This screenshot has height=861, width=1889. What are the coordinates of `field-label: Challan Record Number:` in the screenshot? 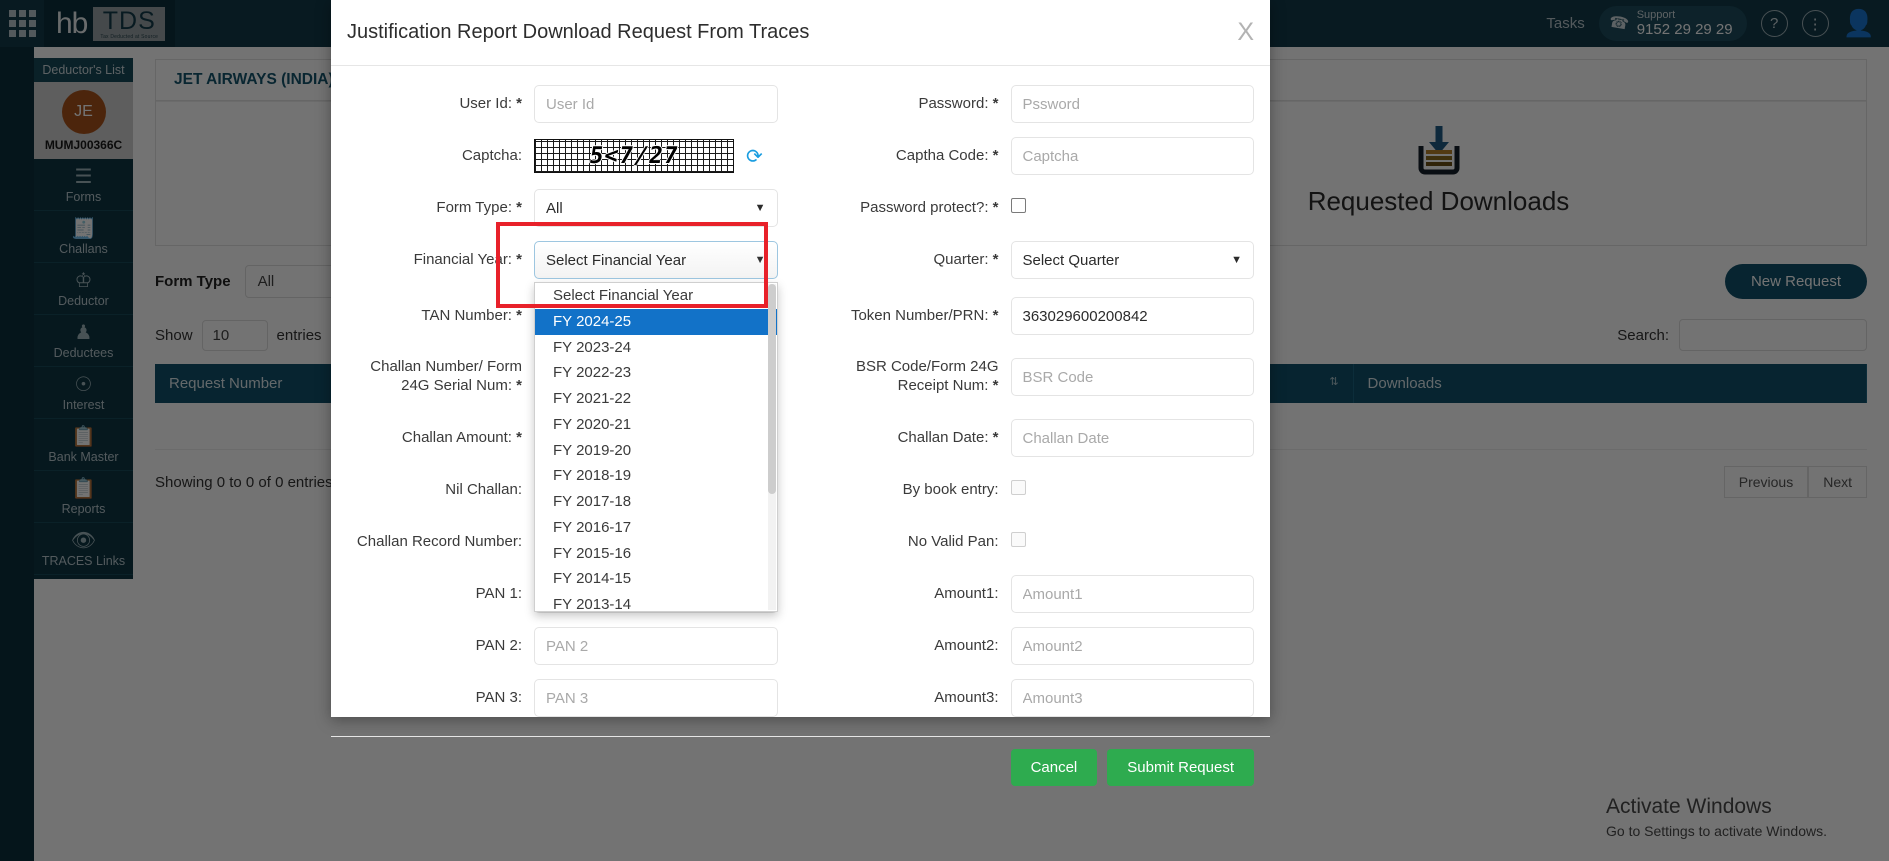 It's located at (439, 541).